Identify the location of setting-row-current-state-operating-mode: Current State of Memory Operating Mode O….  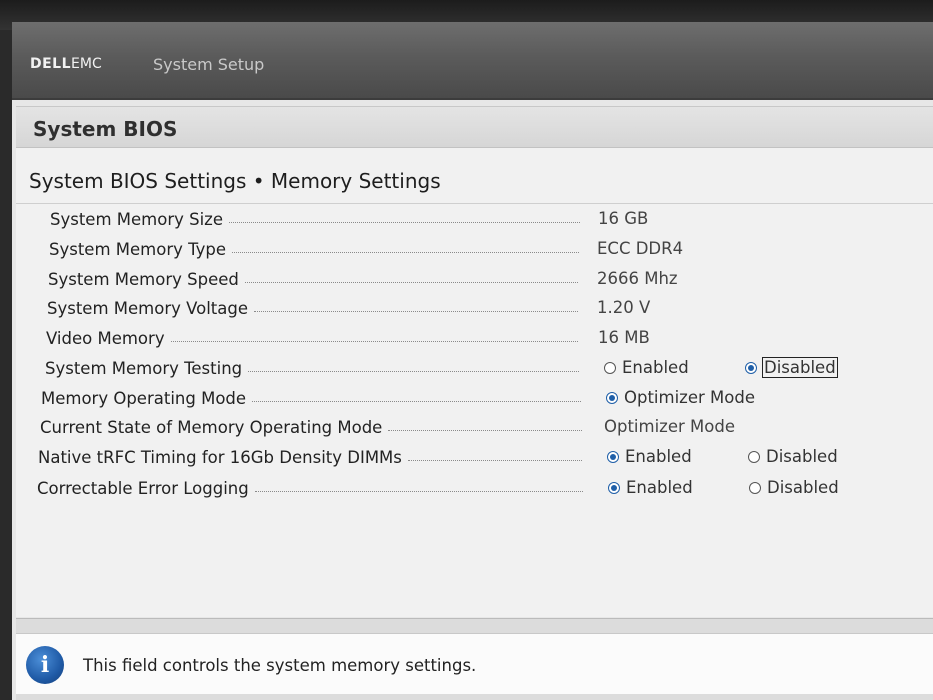
(470, 429).